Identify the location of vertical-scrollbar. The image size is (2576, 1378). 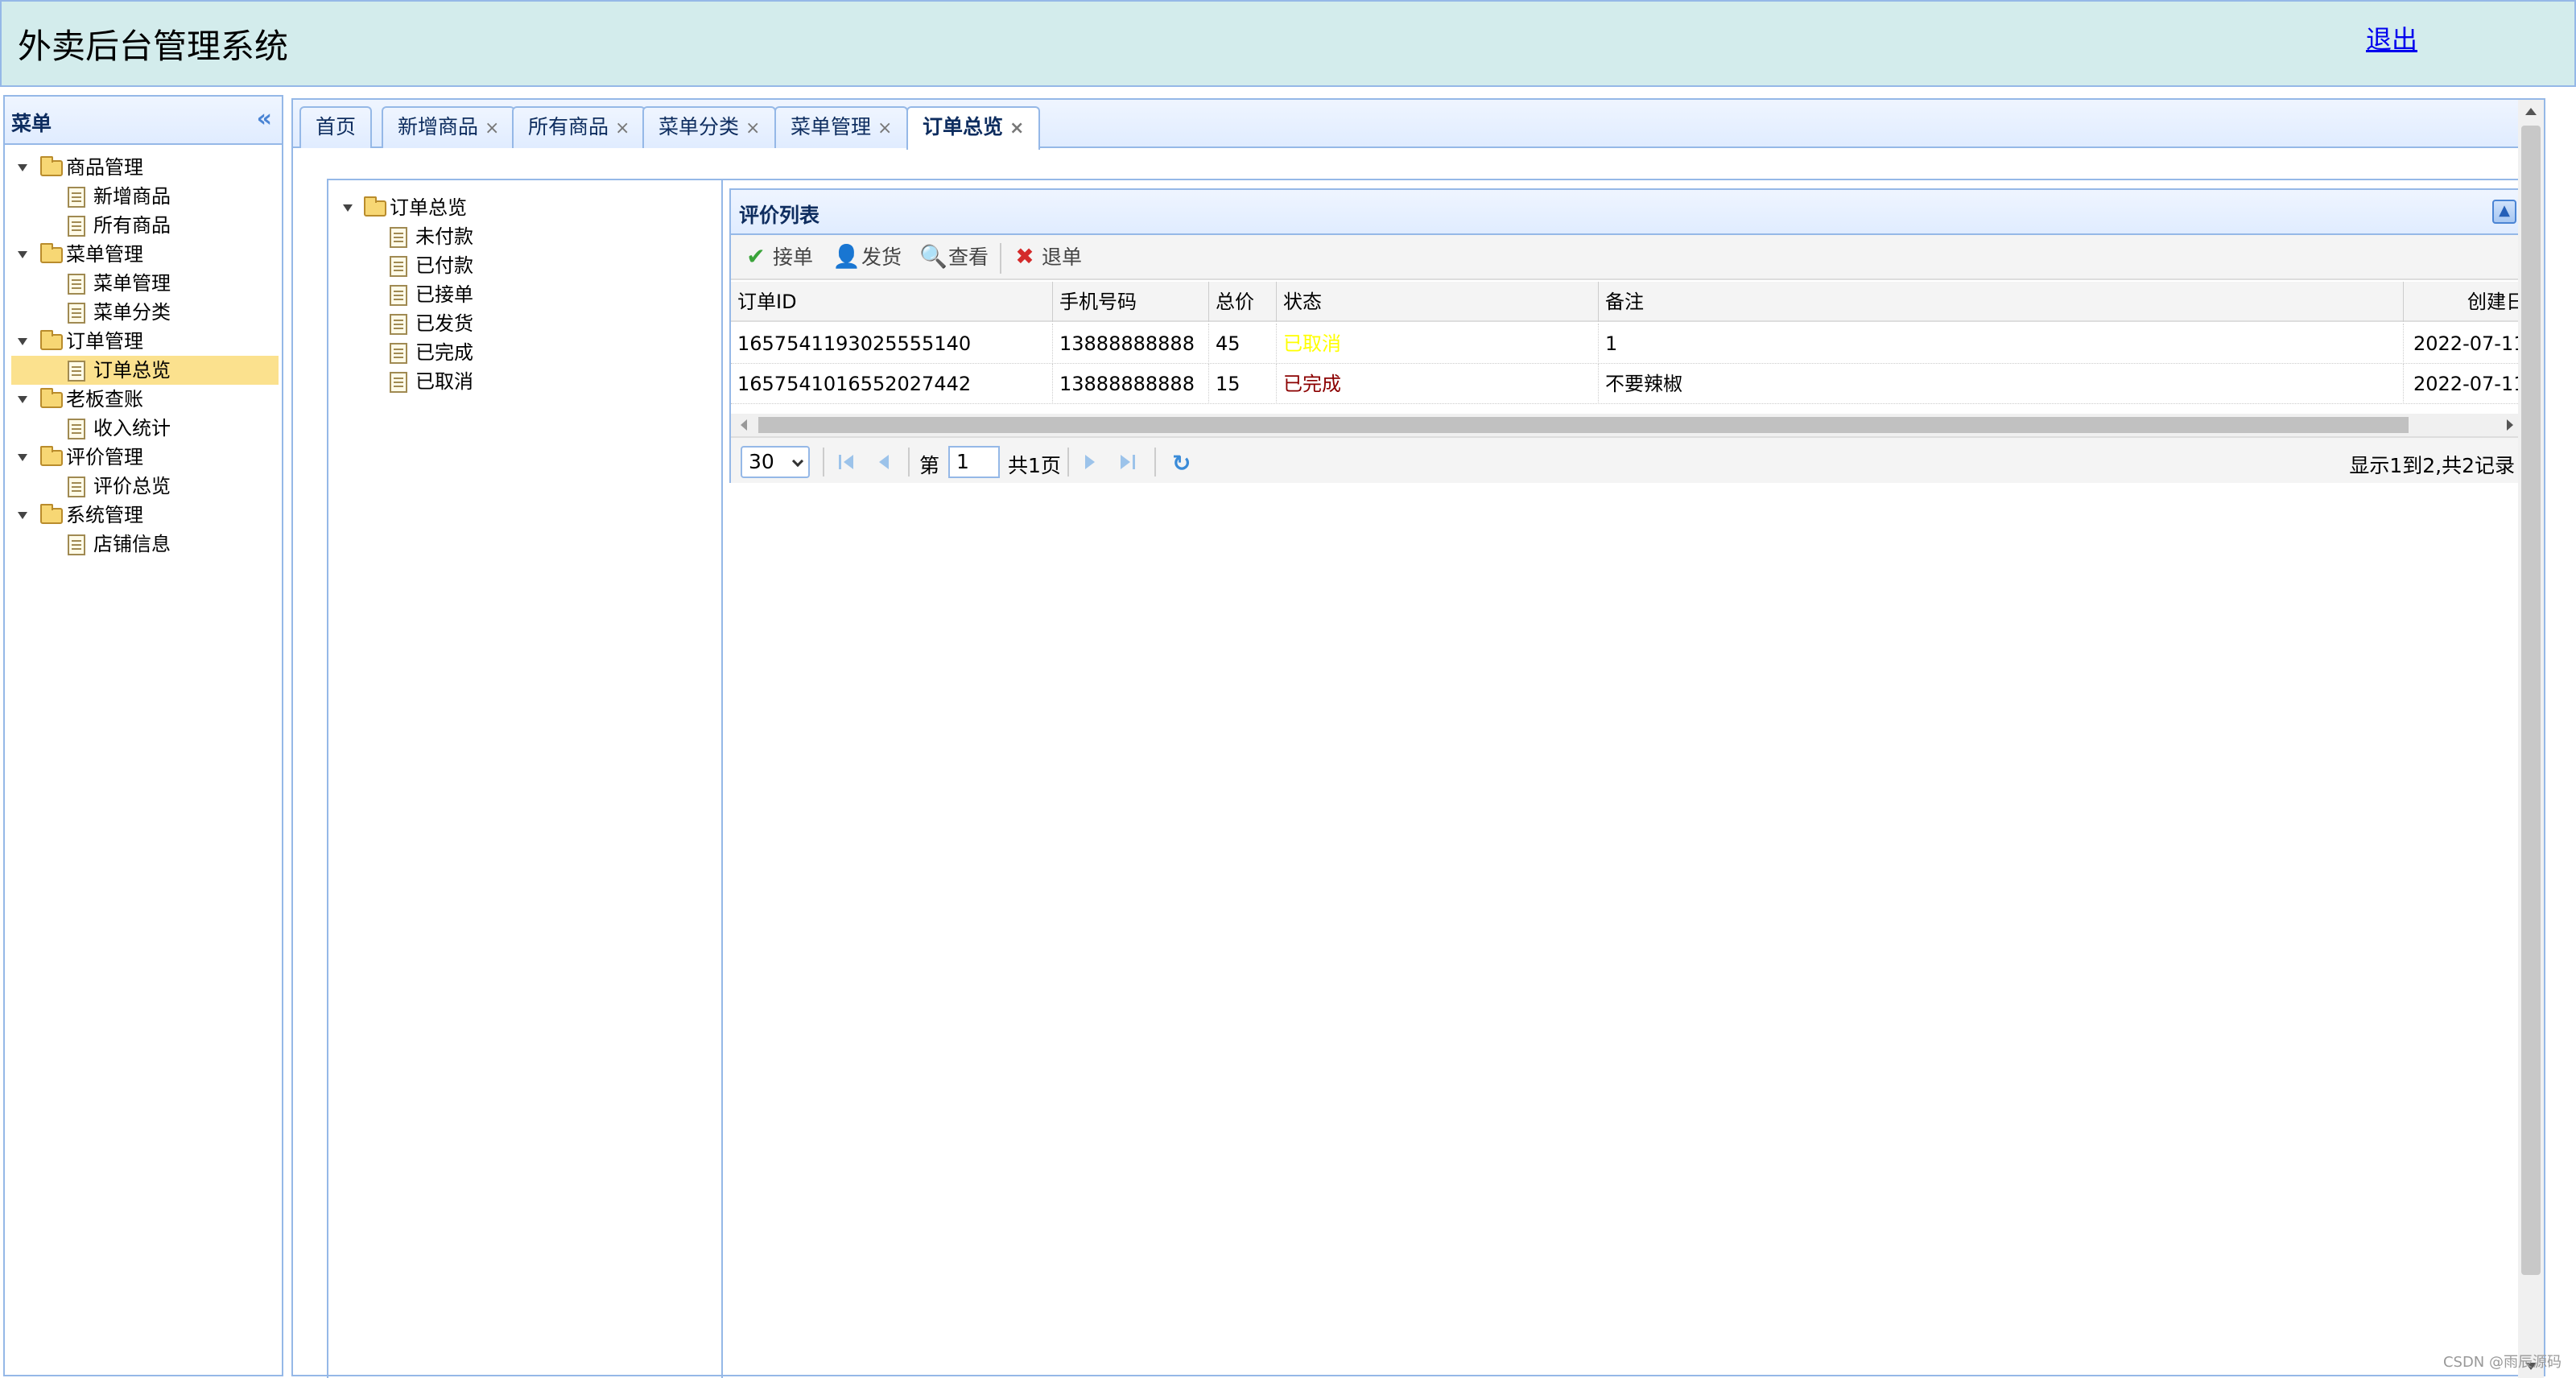
(2531, 739).